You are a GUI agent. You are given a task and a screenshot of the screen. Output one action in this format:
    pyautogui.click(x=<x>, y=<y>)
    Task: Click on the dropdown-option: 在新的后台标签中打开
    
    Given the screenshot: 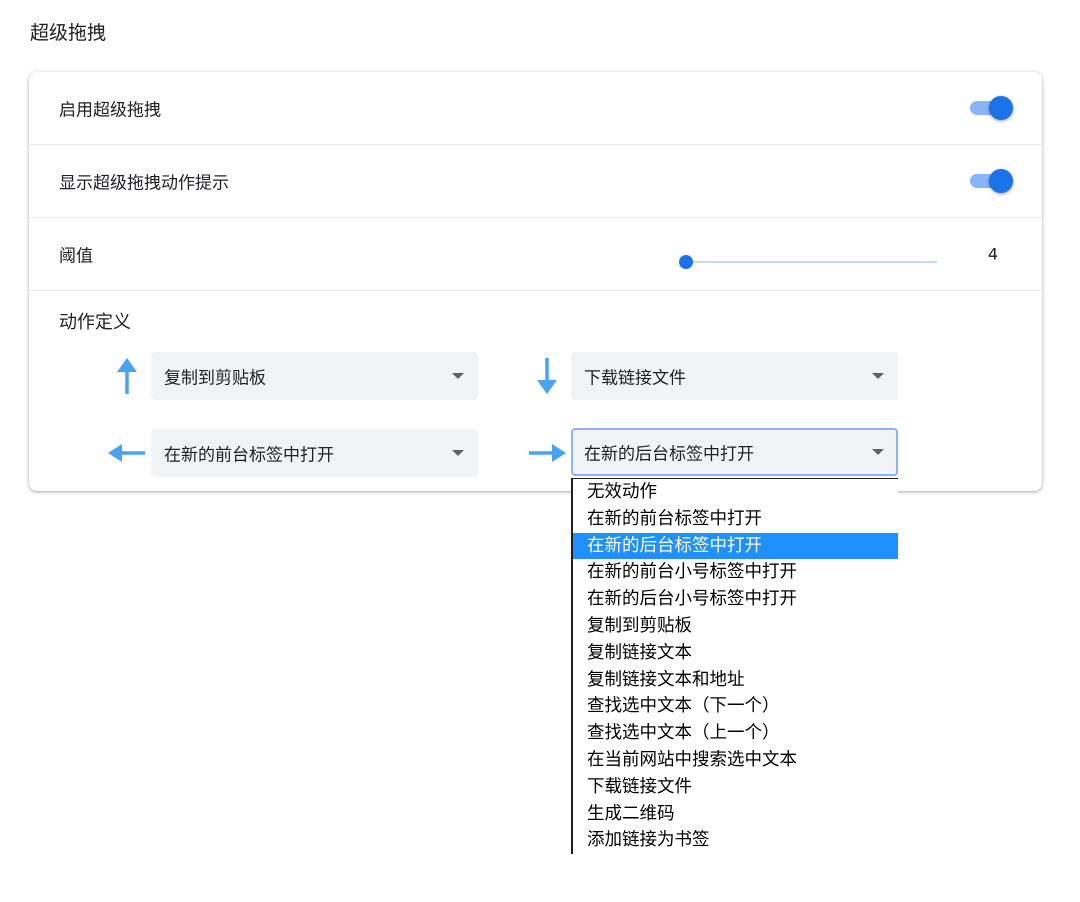 What is the action you would take?
    pyautogui.click(x=735, y=546)
    